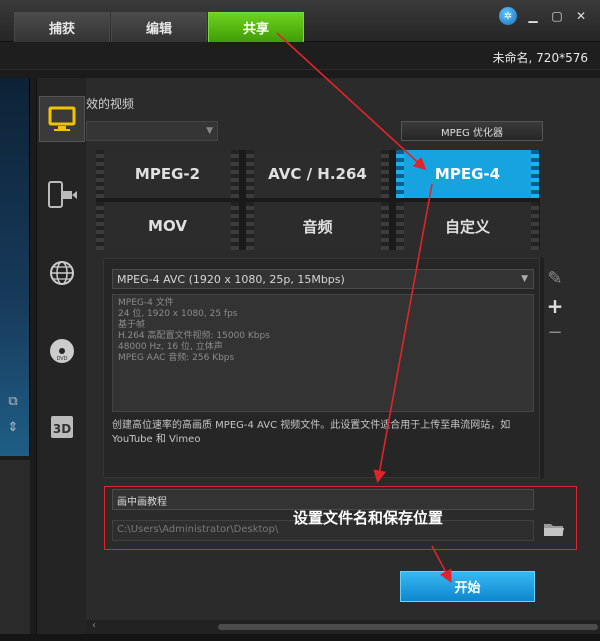 The width and height of the screenshot is (600, 641). What do you see at coordinates (176, 358) in the screenshot?
I see `detail-line: MPEG AAC 音频: 256 Kbps` at bounding box center [176, 358].